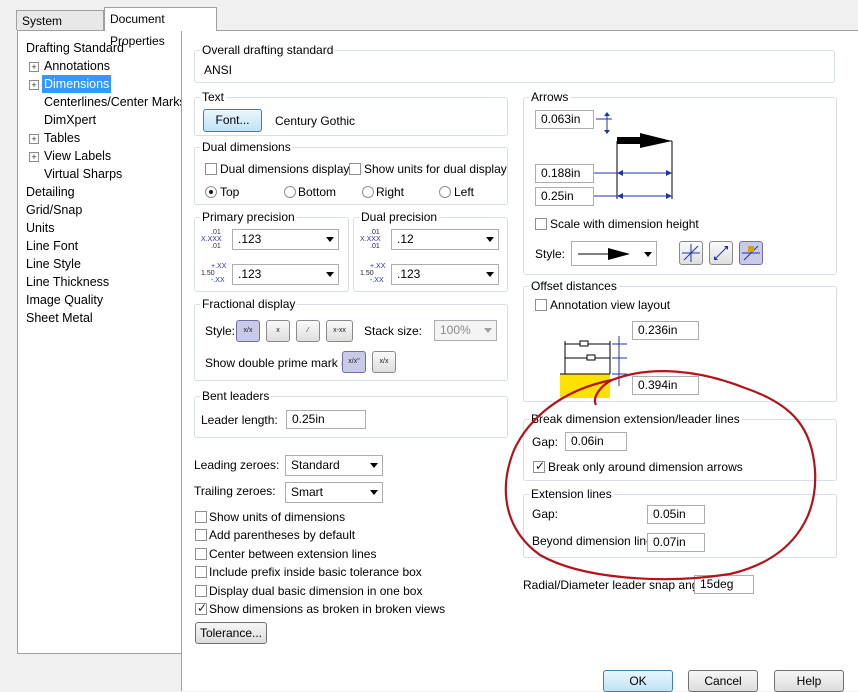  I want to click on fraction-style-dash-icon: x-xx, so click(339, 331).